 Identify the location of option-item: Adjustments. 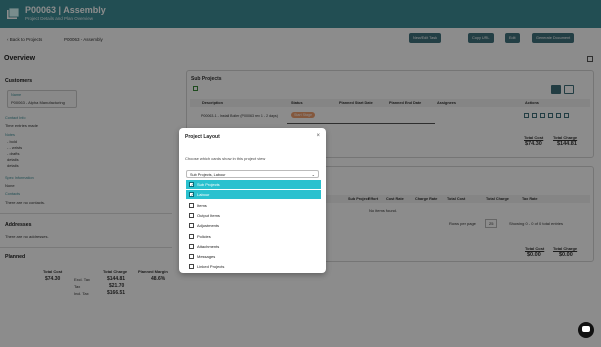
(253, 225).